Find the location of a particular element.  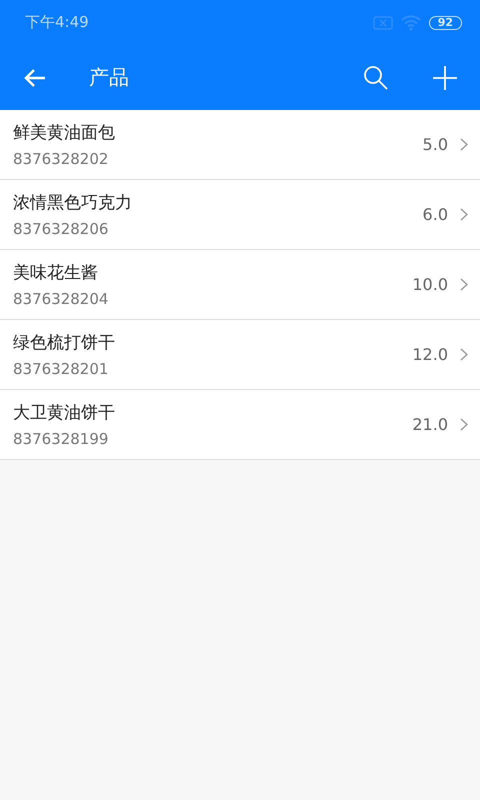

product-name: 美味花生酱 is located at coordinates (56, 273).